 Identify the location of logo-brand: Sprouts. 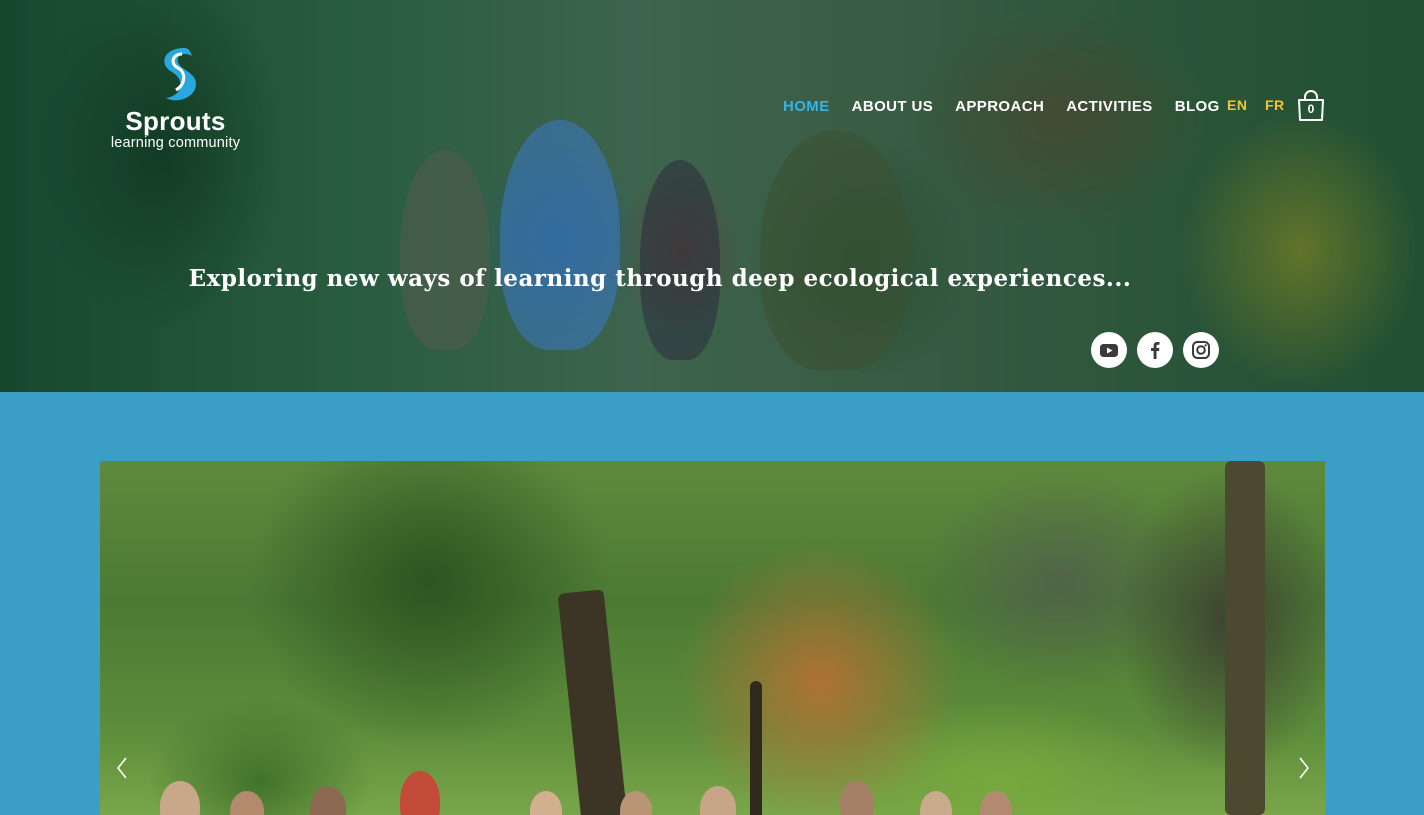
(175, 121).